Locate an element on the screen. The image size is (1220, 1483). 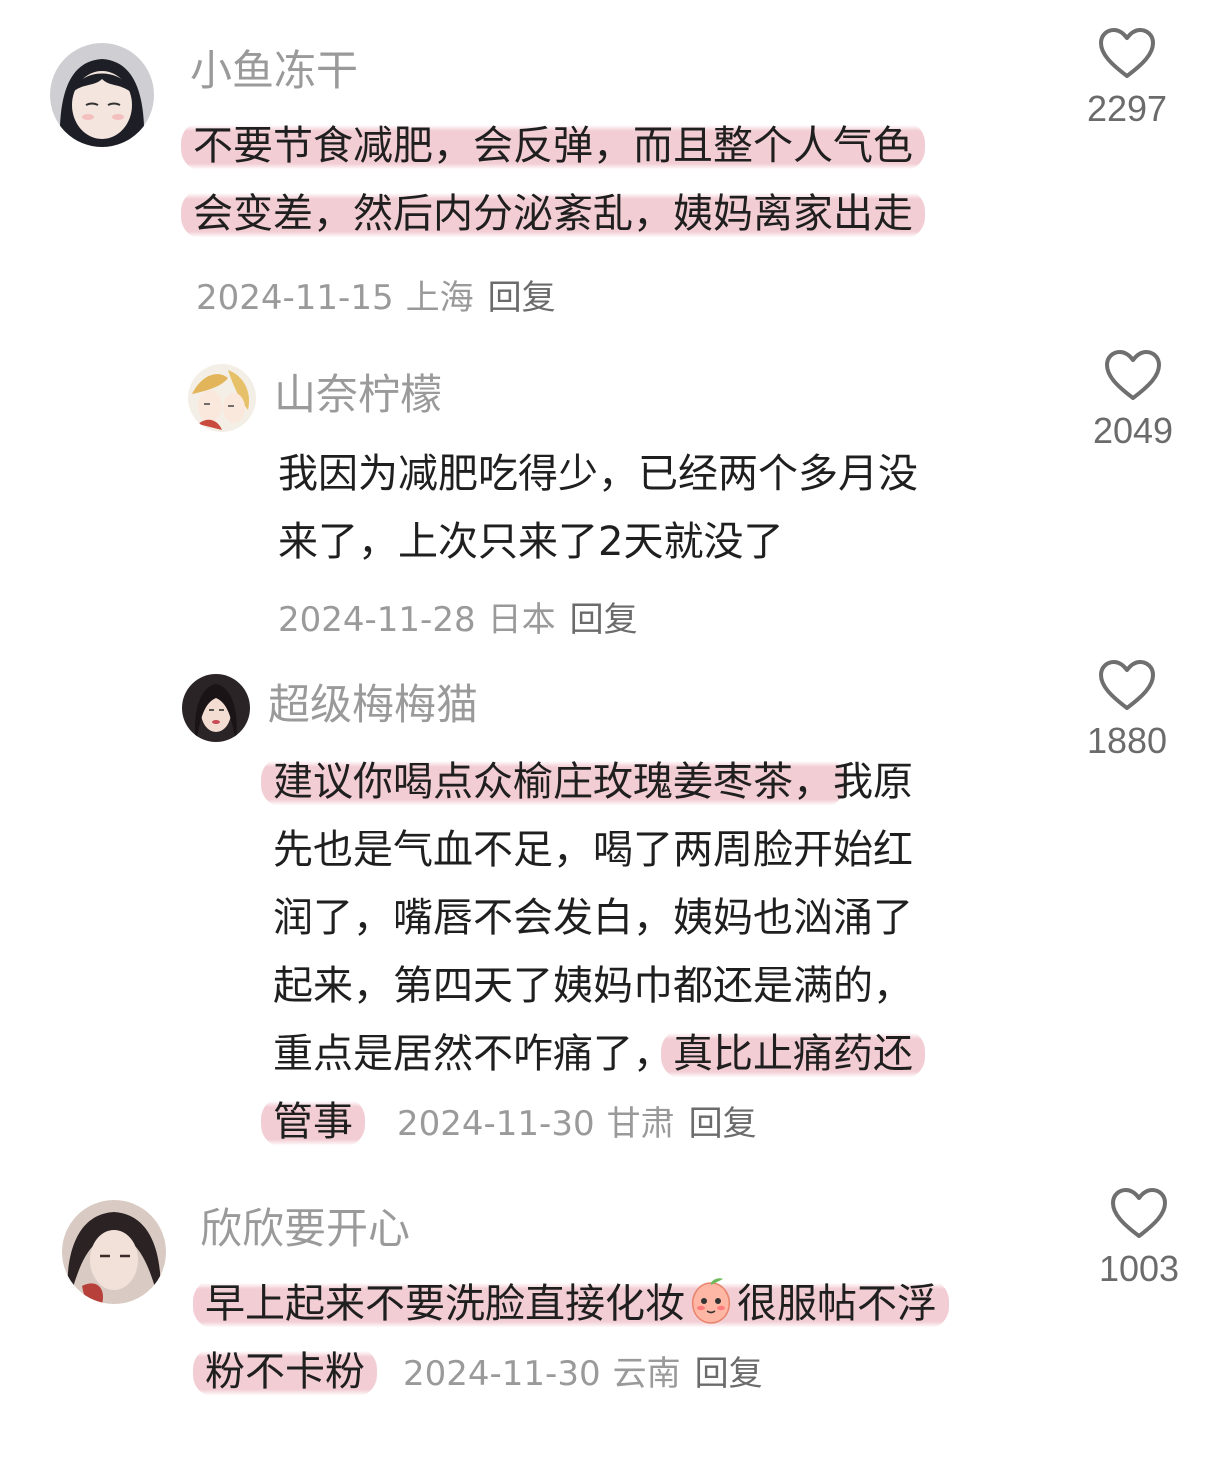
comment-line: 先也是气血不足，喝了两周脸开始红 is located at coordinates (593, 850).